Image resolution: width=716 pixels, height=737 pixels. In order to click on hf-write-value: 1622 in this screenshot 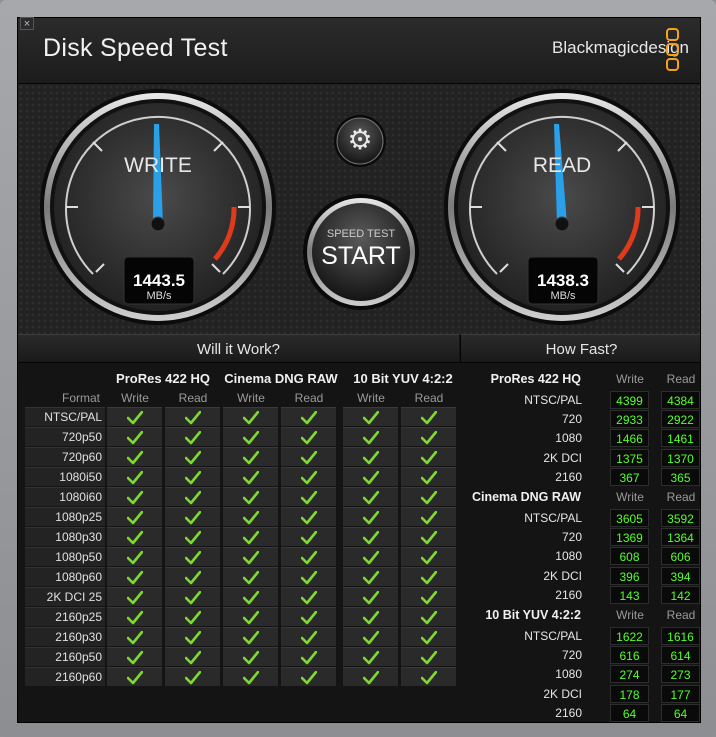, I will do `click(629, 636)`.